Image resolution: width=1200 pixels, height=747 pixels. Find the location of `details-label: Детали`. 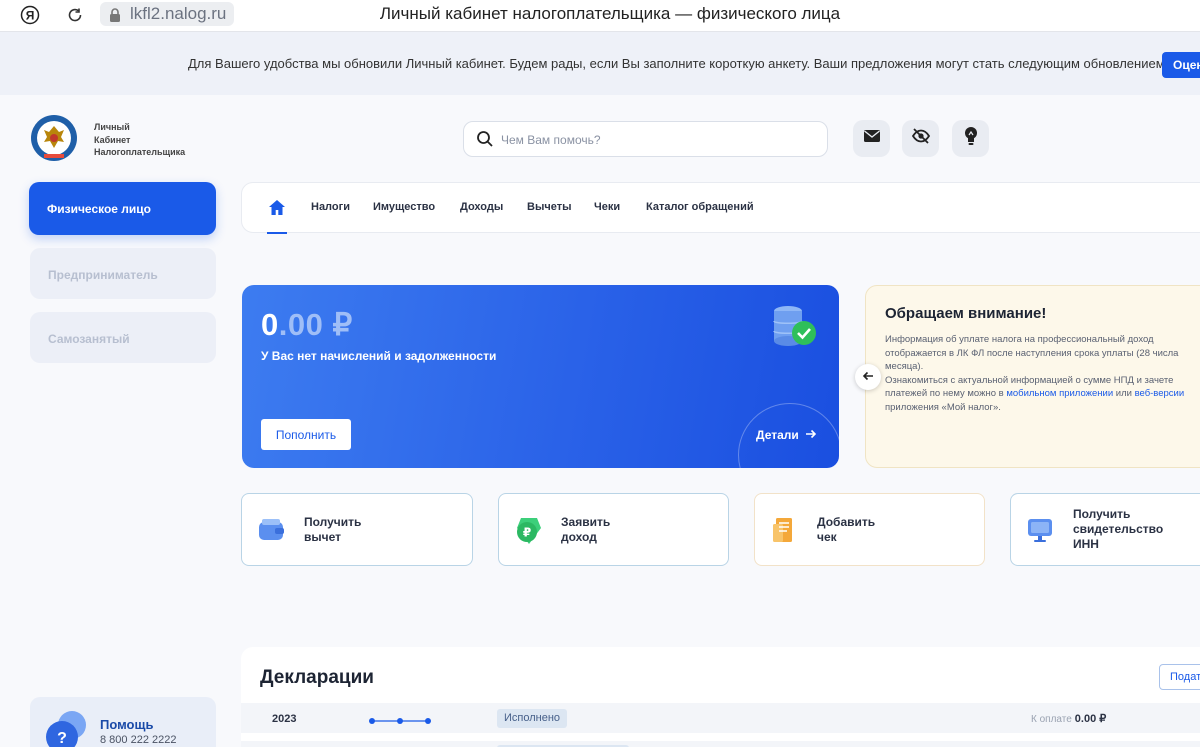

details-label: Детали is located at coordinates (777, 435).